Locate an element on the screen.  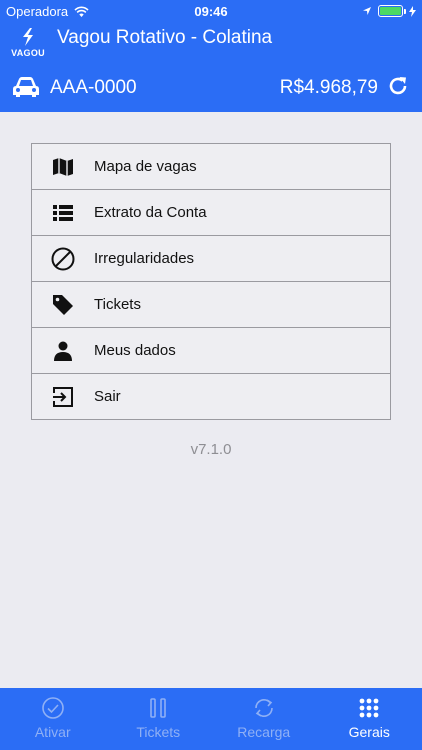
app-version: v7.1.0 is located at coordinates (211, 449).